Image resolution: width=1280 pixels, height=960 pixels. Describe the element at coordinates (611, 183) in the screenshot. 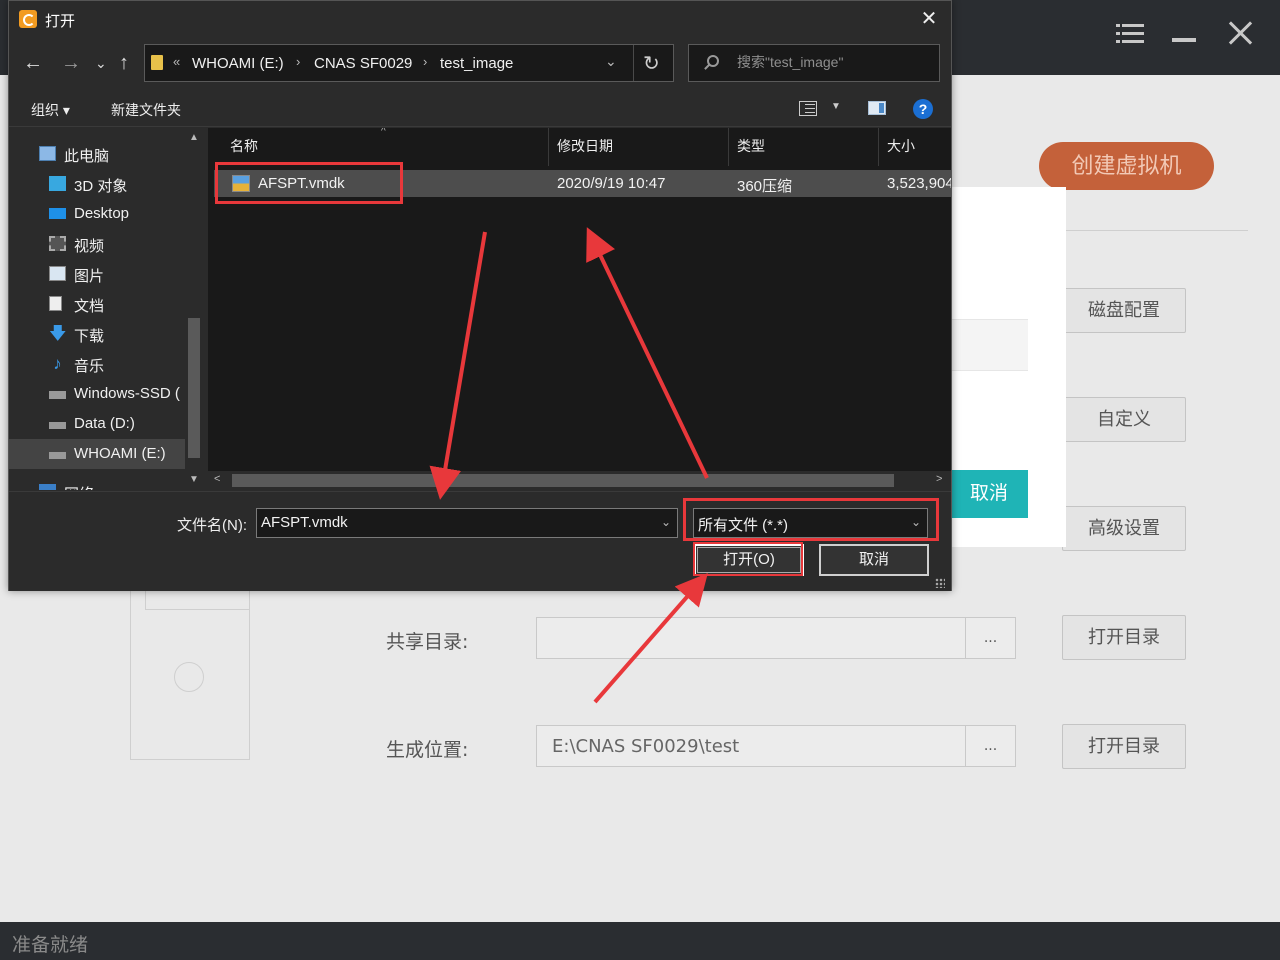

I see `file-modified: 2020/9/19 10:47` at that location.